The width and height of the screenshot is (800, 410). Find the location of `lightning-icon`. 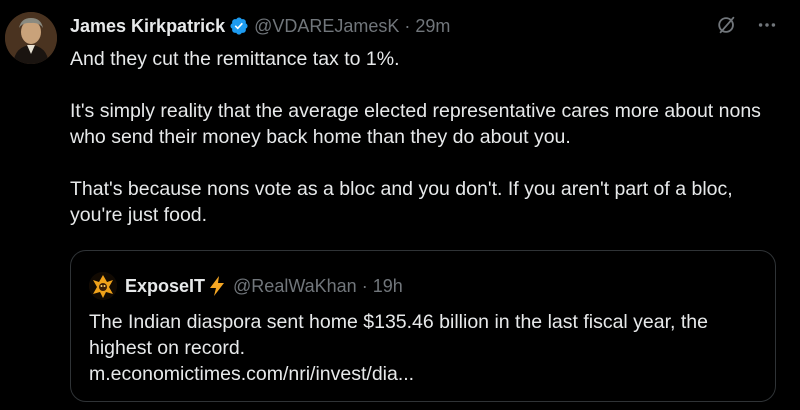

lightning-icon is located at coordinates (217, 286).